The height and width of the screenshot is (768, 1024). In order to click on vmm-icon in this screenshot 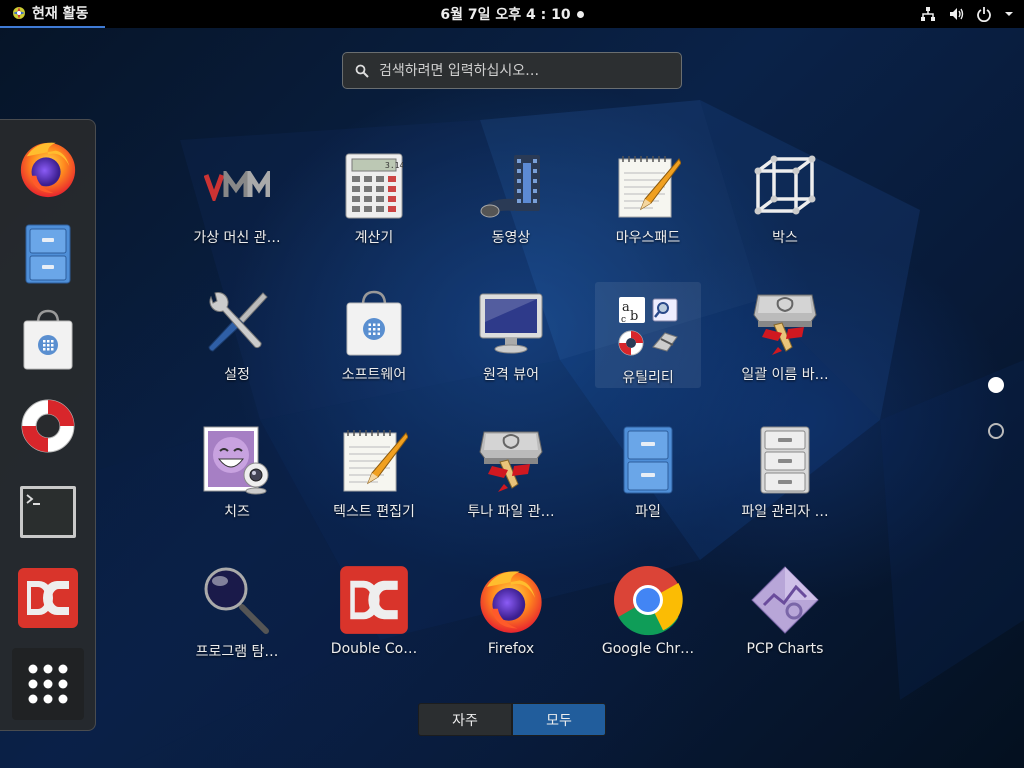, I will do `click(237, 186)`.